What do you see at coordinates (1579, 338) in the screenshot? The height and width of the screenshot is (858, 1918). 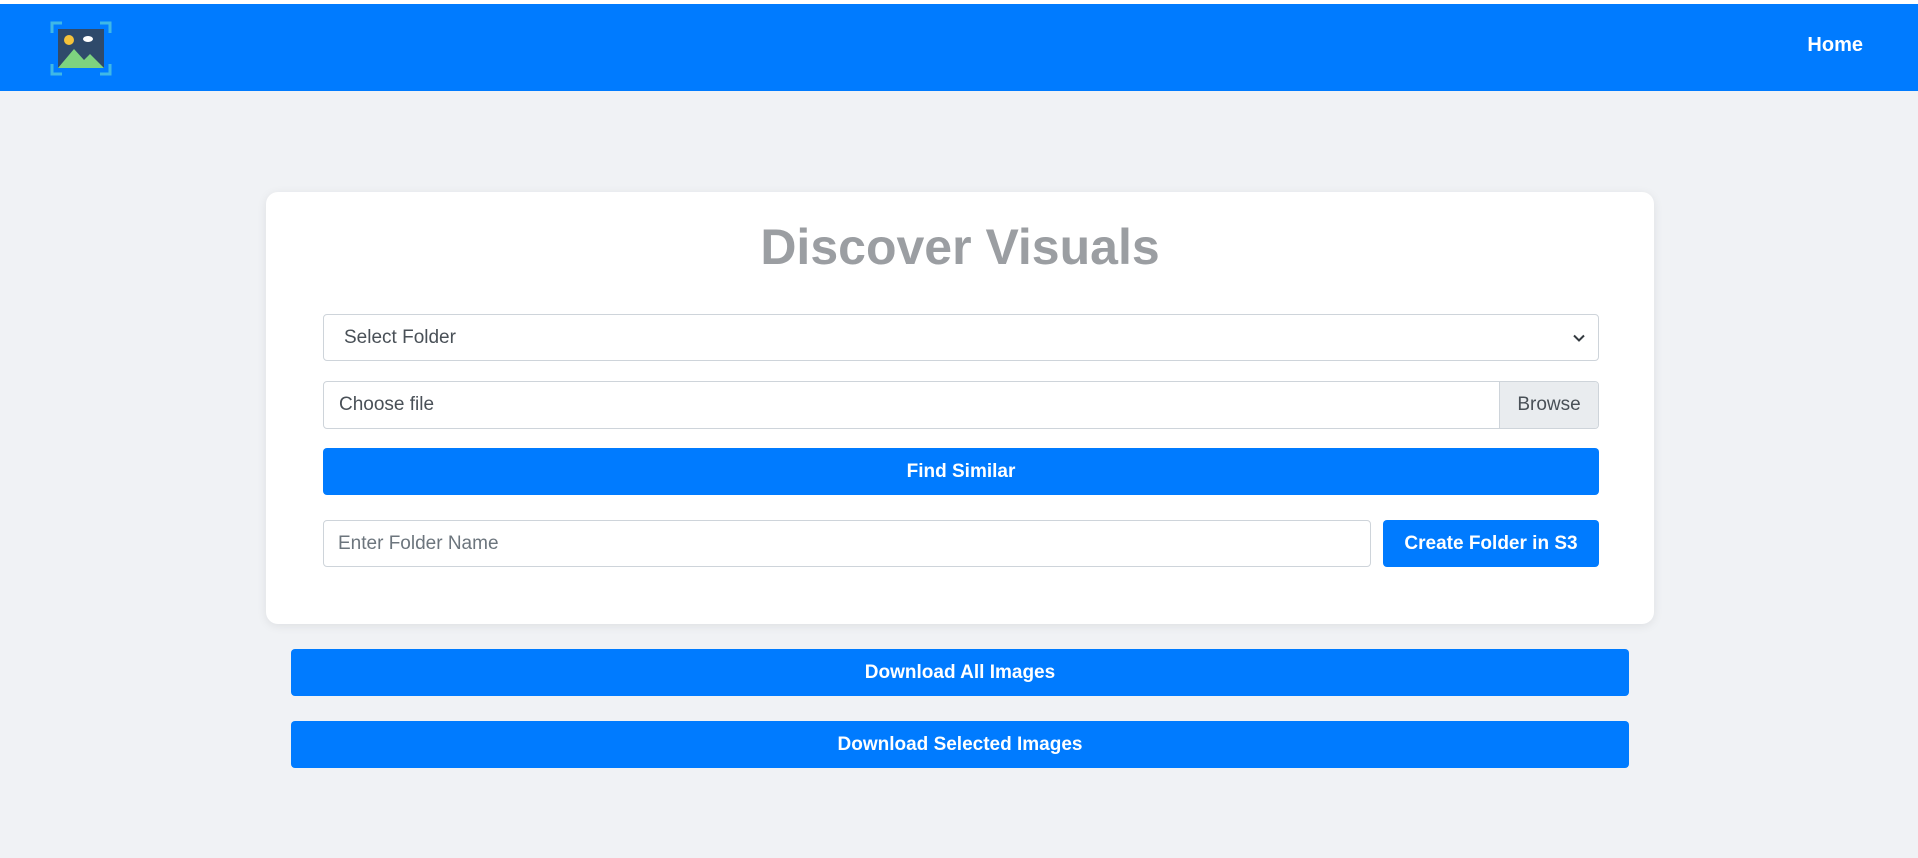 I see `chevron-down-icon` at bounding box center [1579, 338].